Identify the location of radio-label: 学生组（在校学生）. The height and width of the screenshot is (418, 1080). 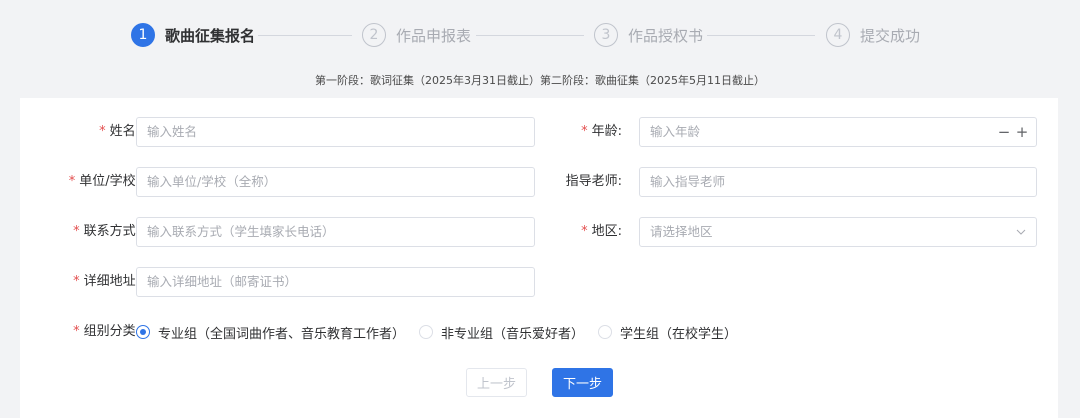
(679, 334).